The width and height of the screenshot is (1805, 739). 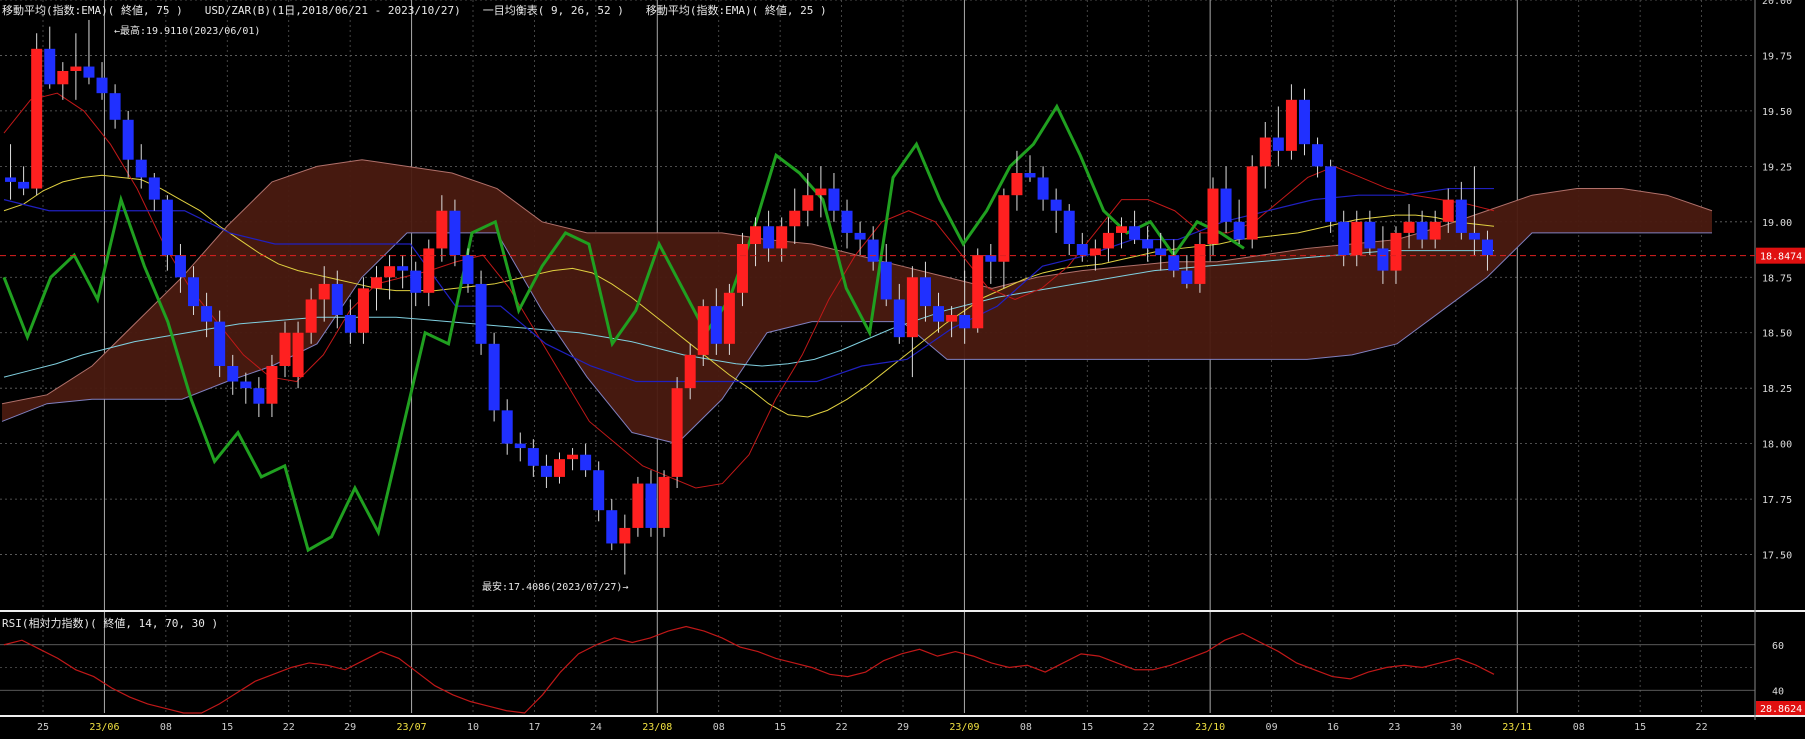 I want to click on current-price-value: 18.8474, so click(x=1781, y=257).